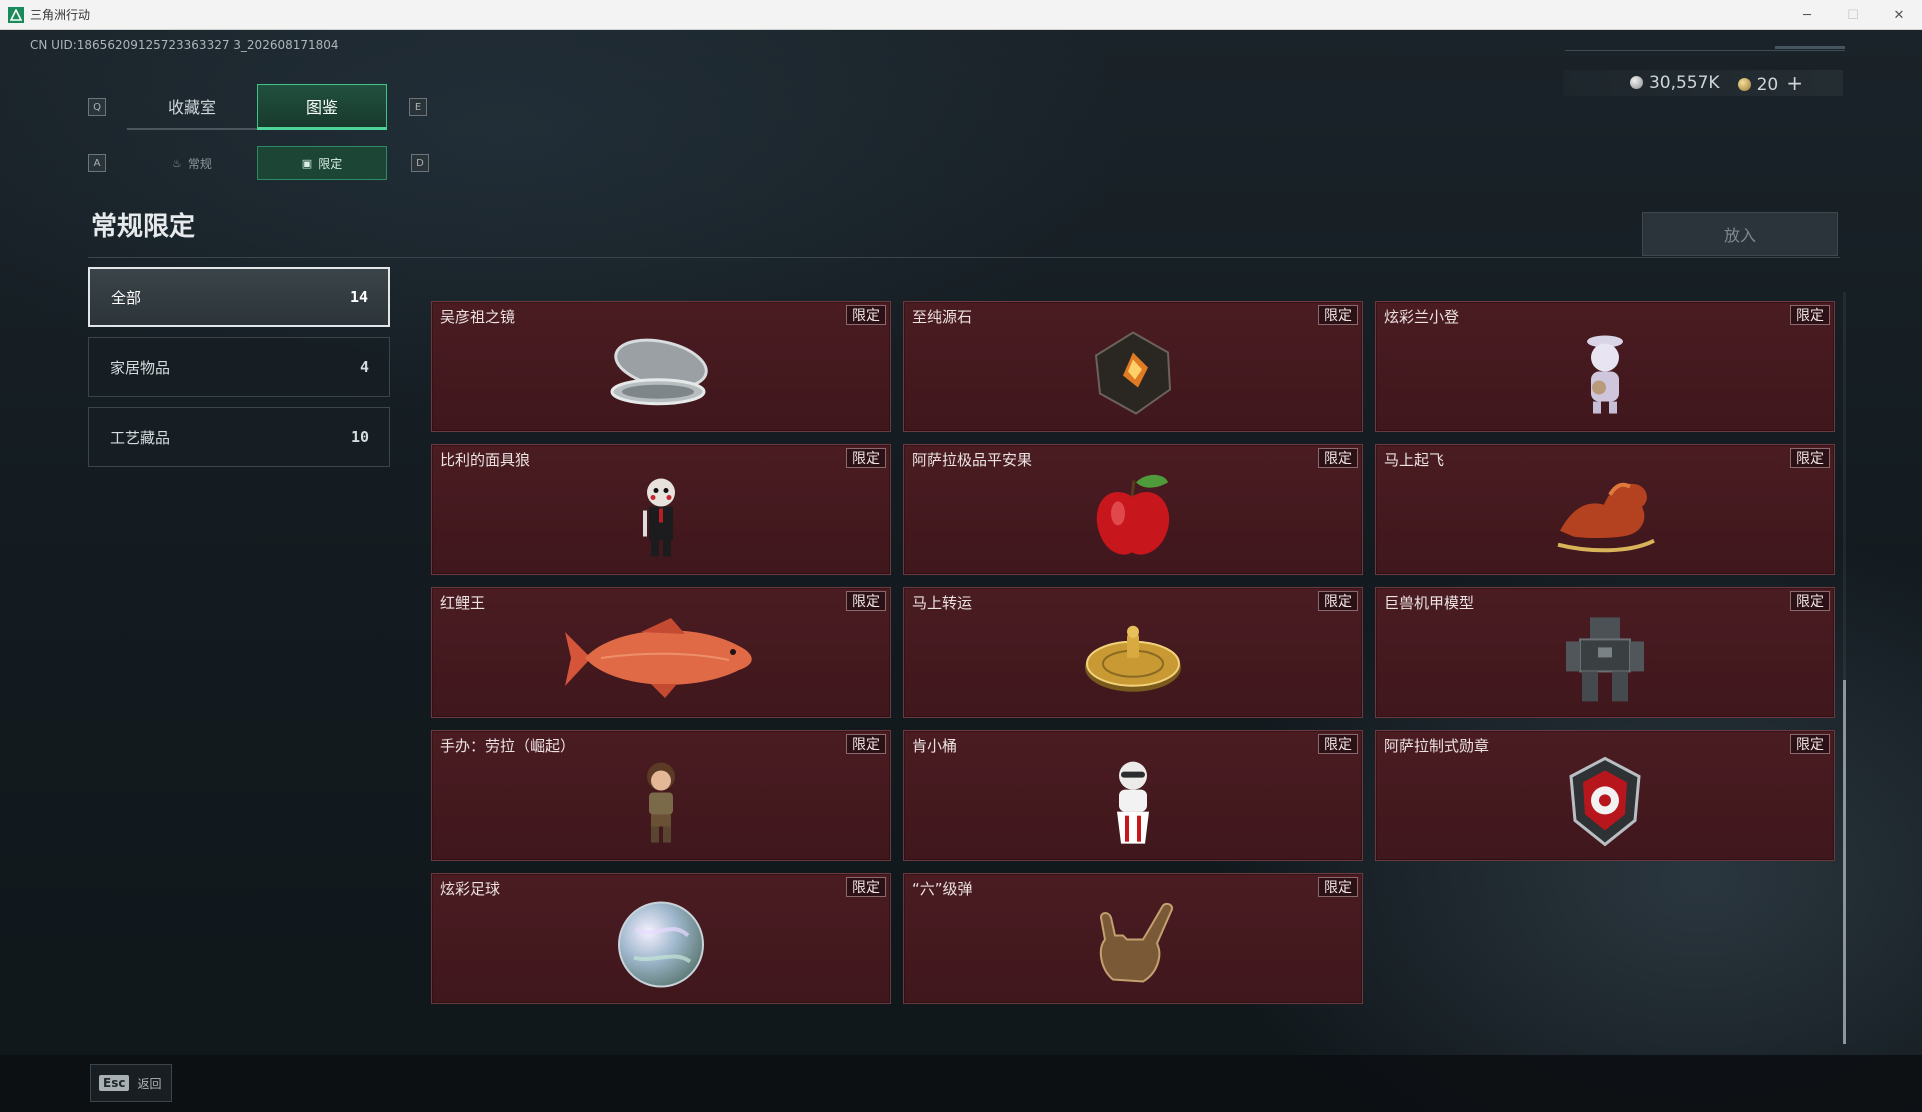  What do you see at coordinates (140, 367) in the screenshot?
I see `sidebar-item-label: 家居物品` at bounding box center [140, 367].